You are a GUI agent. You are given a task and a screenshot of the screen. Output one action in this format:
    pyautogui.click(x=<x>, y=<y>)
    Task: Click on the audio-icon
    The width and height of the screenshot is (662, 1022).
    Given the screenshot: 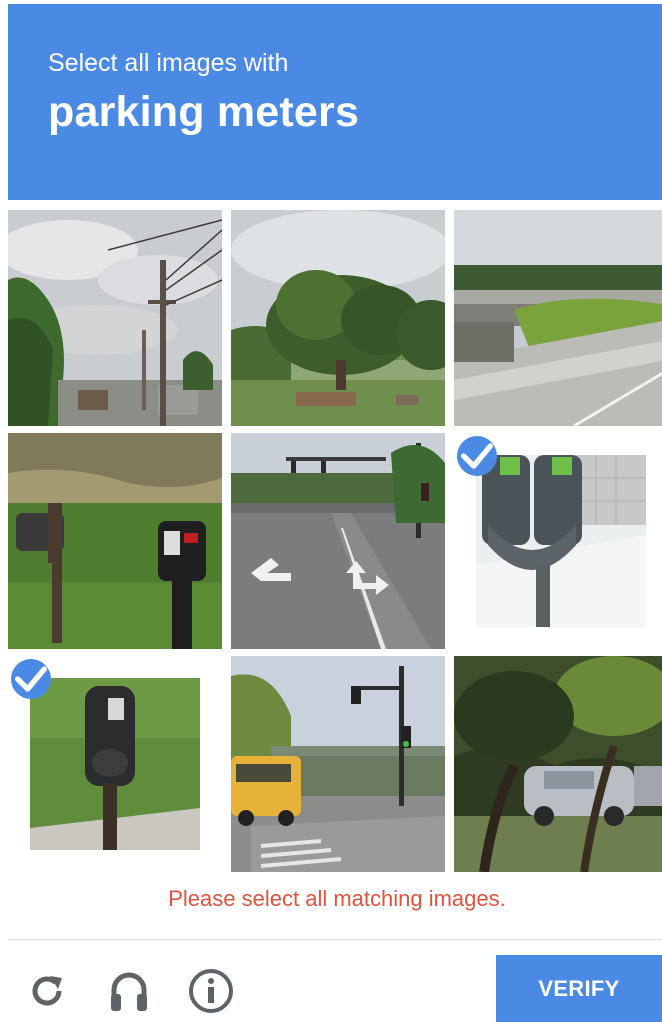 What is the action you would take?
    pyautogui.click(x=129, y=991)
    